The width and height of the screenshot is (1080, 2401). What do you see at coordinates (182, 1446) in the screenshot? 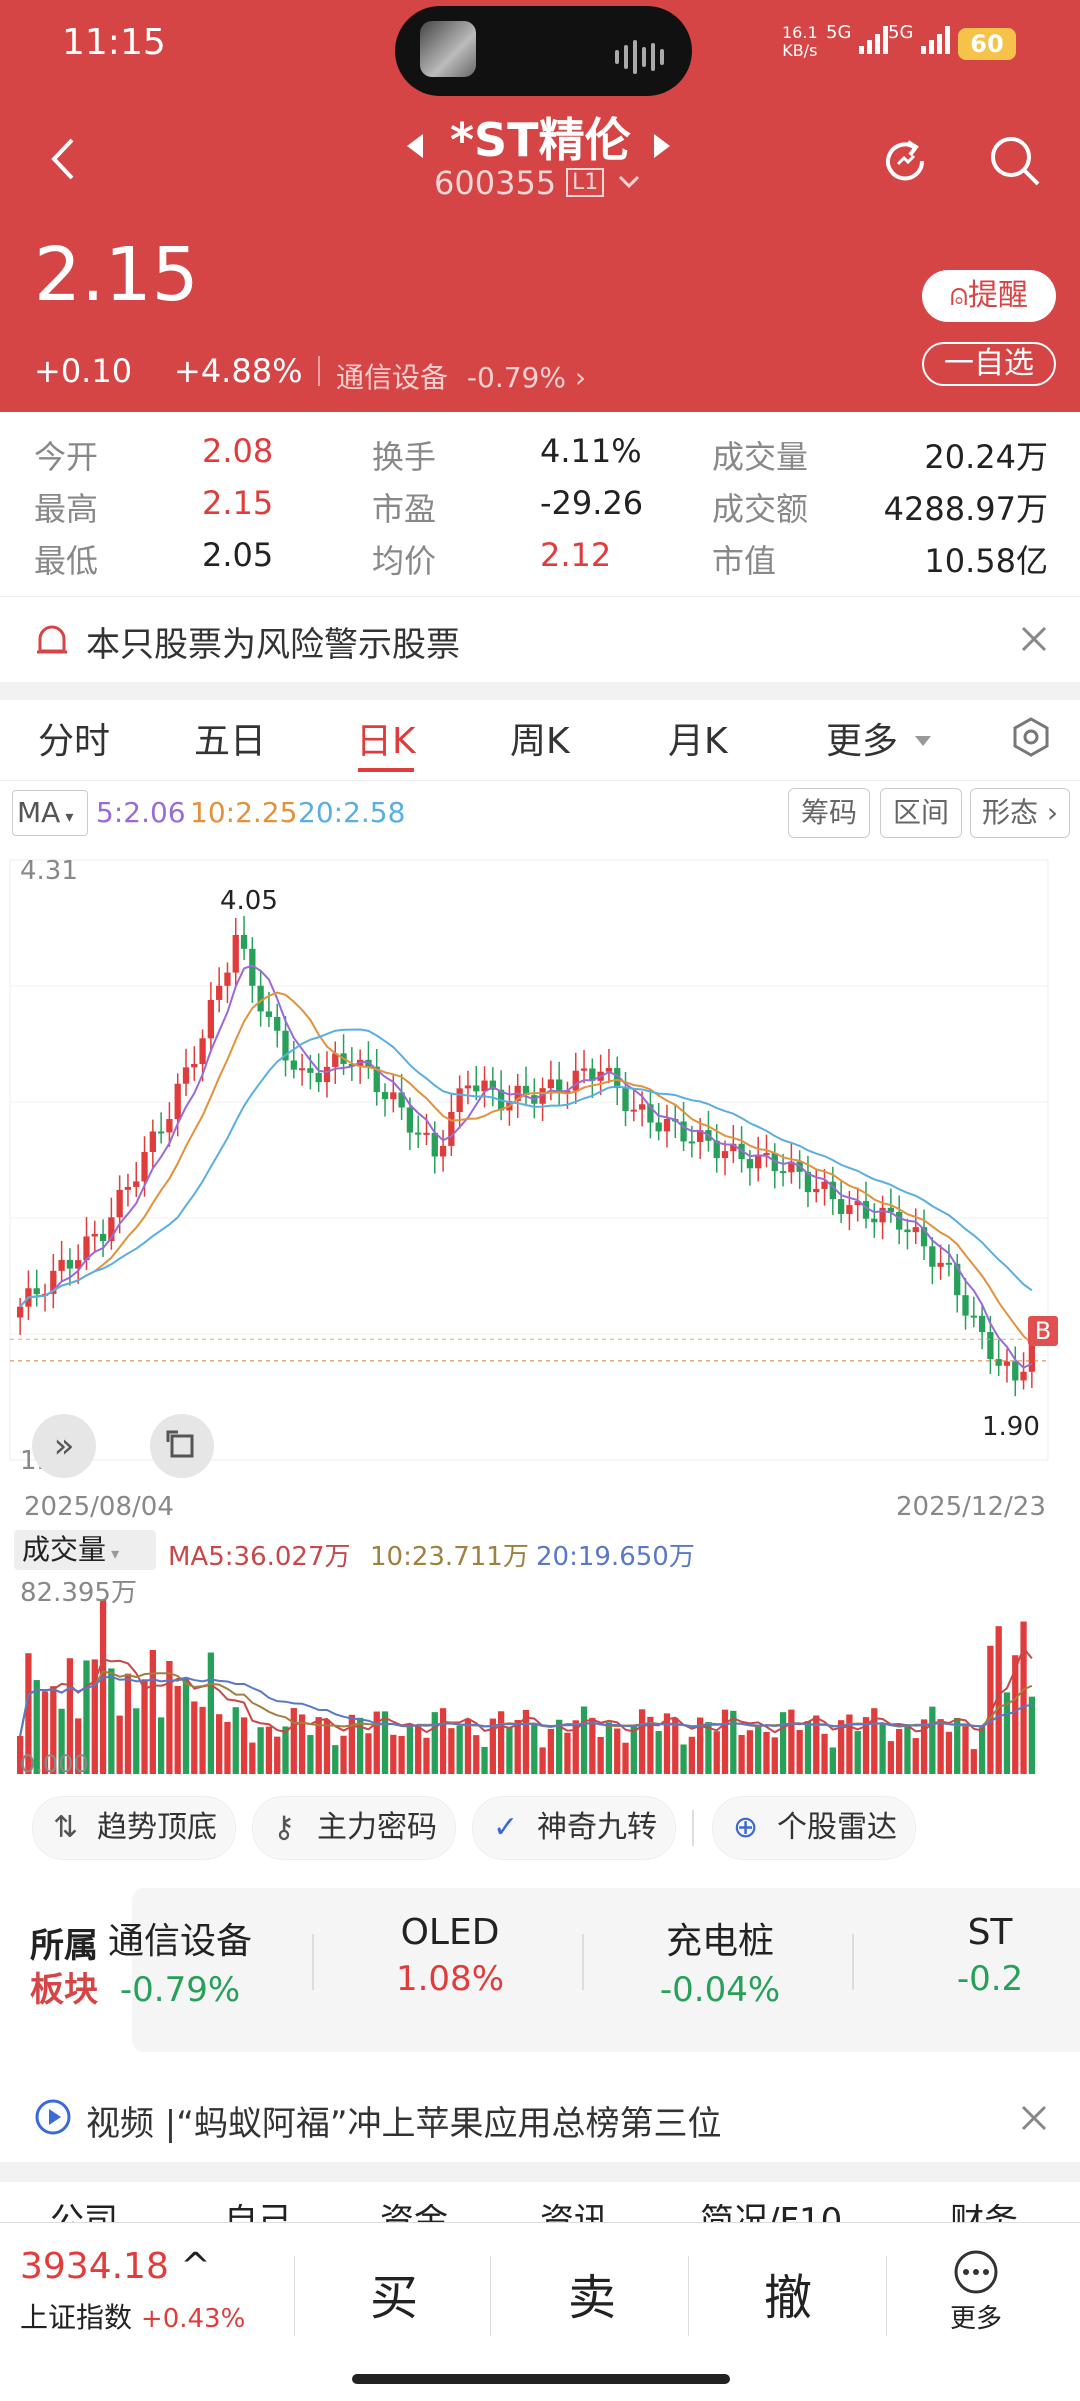
I see `fullscreen-icon` at bounding box center [182, 1446].